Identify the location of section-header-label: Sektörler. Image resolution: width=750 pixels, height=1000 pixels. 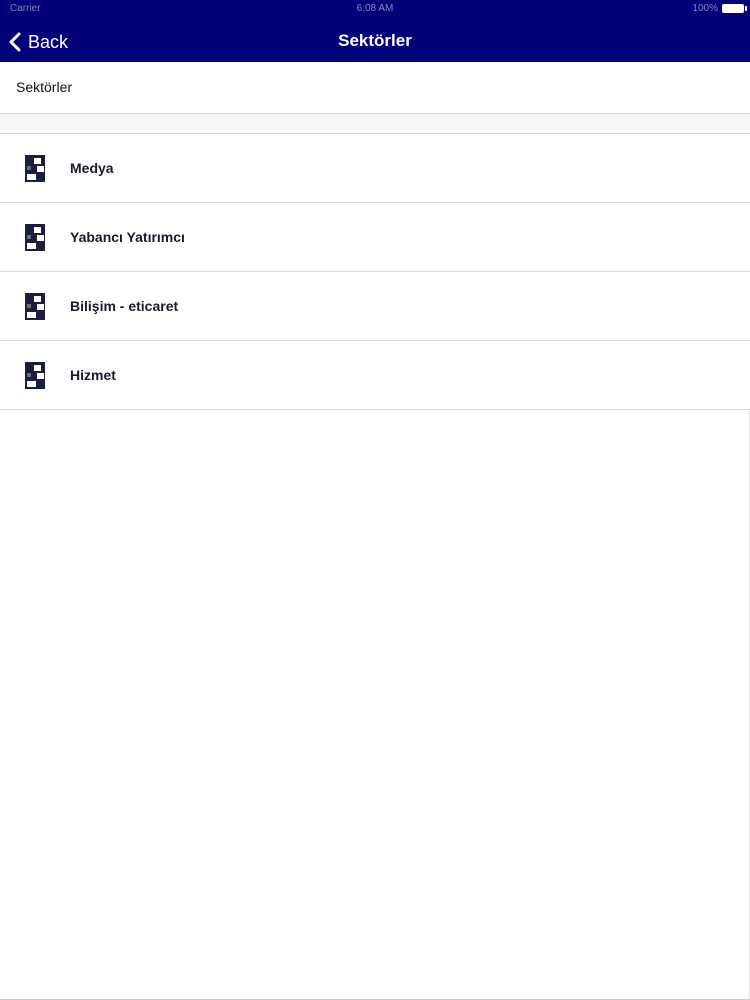
(44, 87).